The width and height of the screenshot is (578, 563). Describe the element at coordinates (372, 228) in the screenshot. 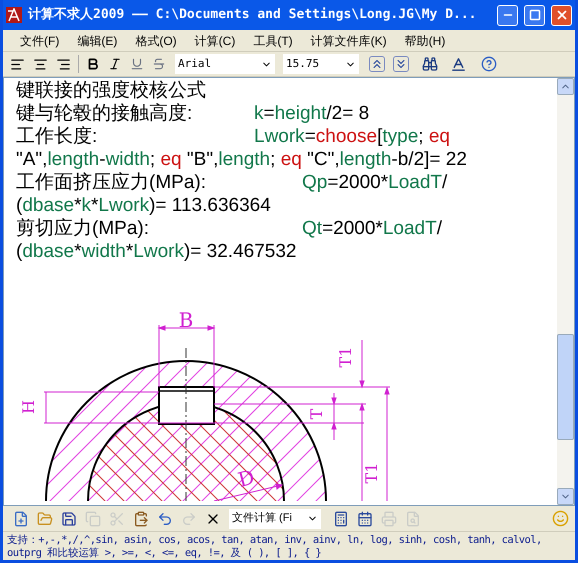

I see `formula-text: Qt=2000*LoadT/` at that location.